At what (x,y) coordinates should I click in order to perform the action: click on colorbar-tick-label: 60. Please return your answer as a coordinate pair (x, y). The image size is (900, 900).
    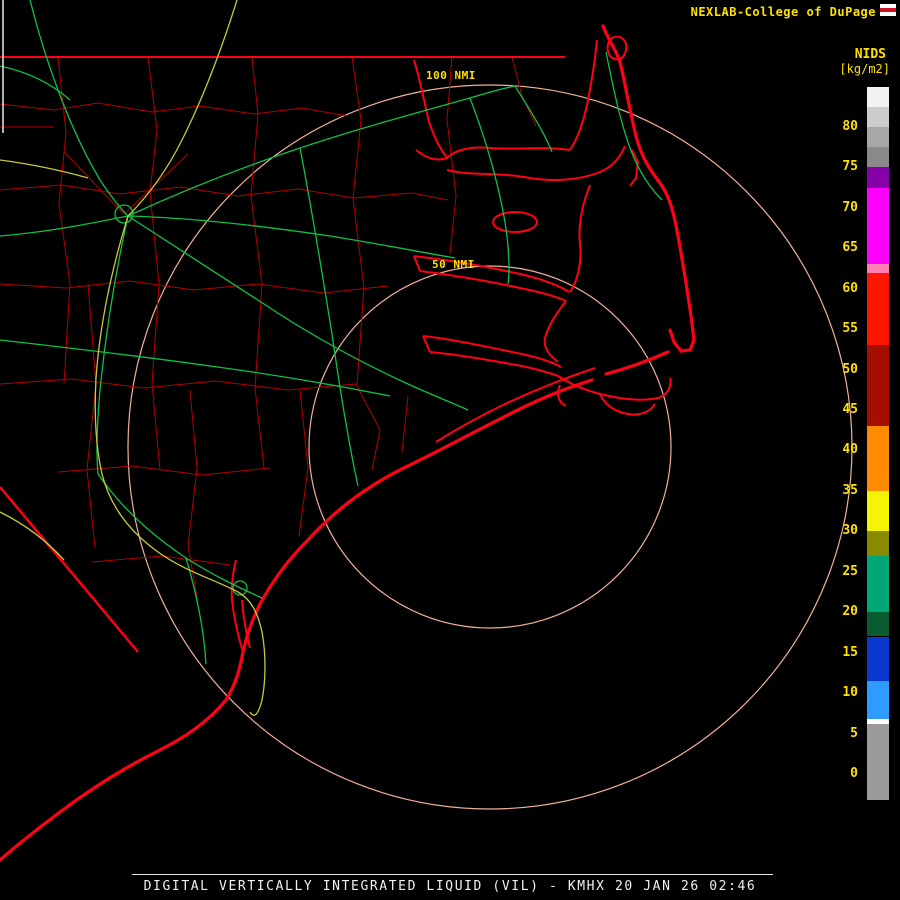
    Looking at the image, I should click on (850, 288).